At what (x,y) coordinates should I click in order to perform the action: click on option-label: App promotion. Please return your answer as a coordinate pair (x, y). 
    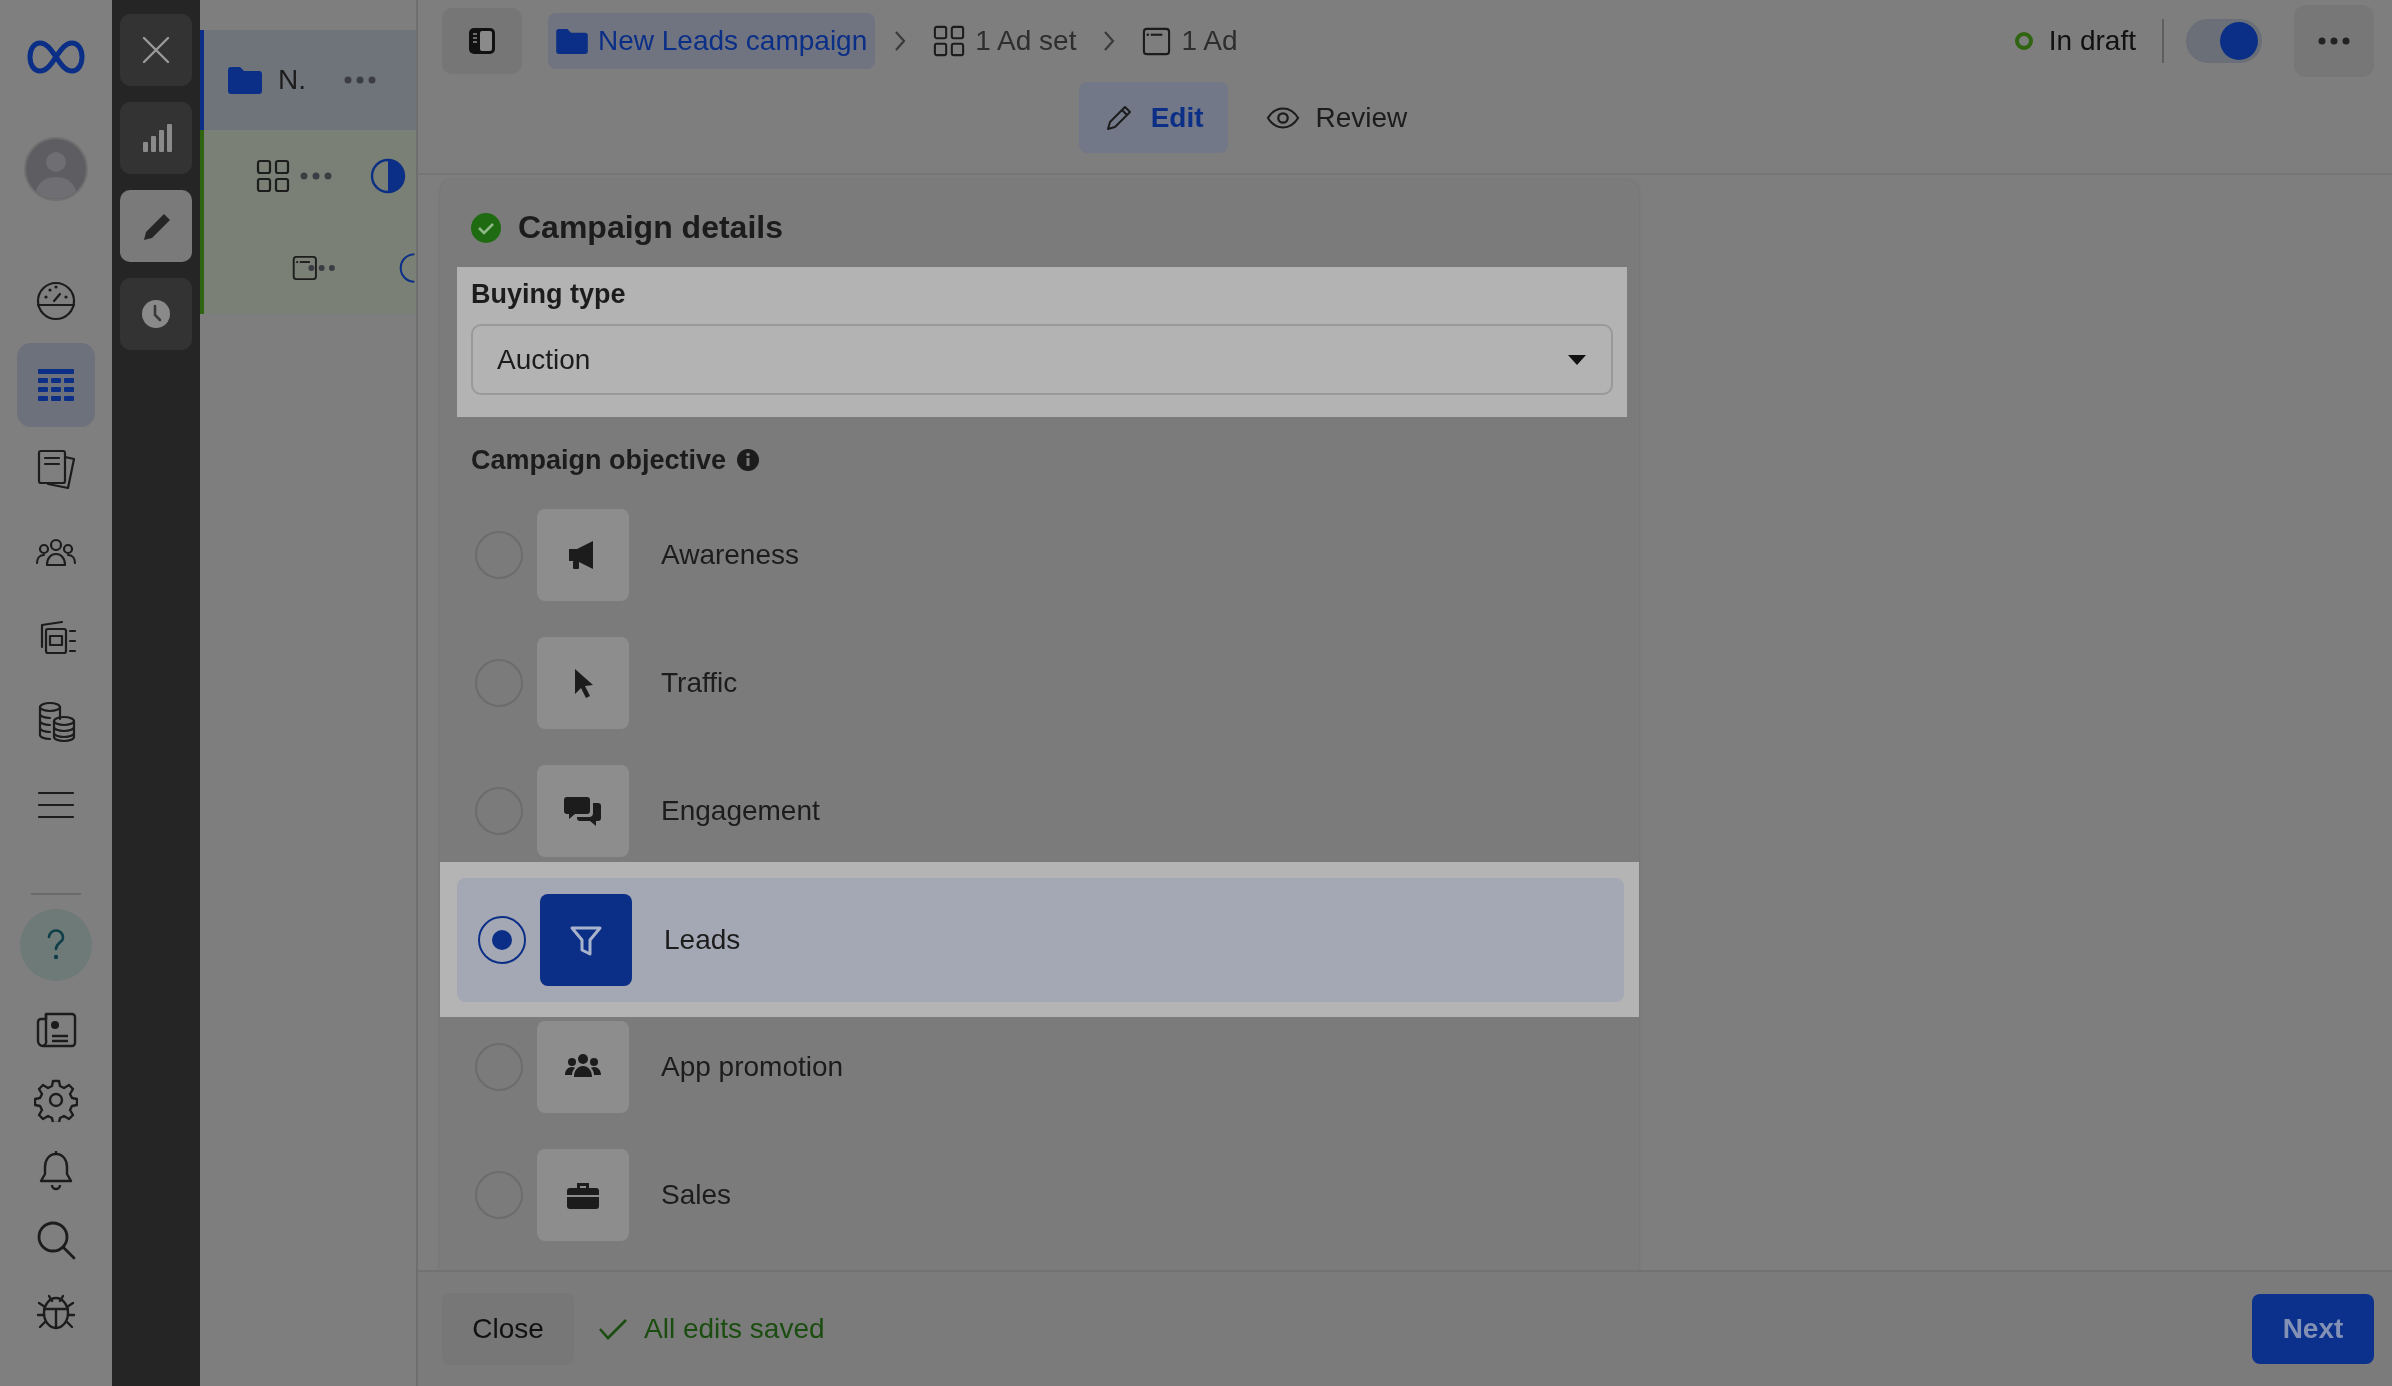
    Looking at the image, I should click on (752, 1067).